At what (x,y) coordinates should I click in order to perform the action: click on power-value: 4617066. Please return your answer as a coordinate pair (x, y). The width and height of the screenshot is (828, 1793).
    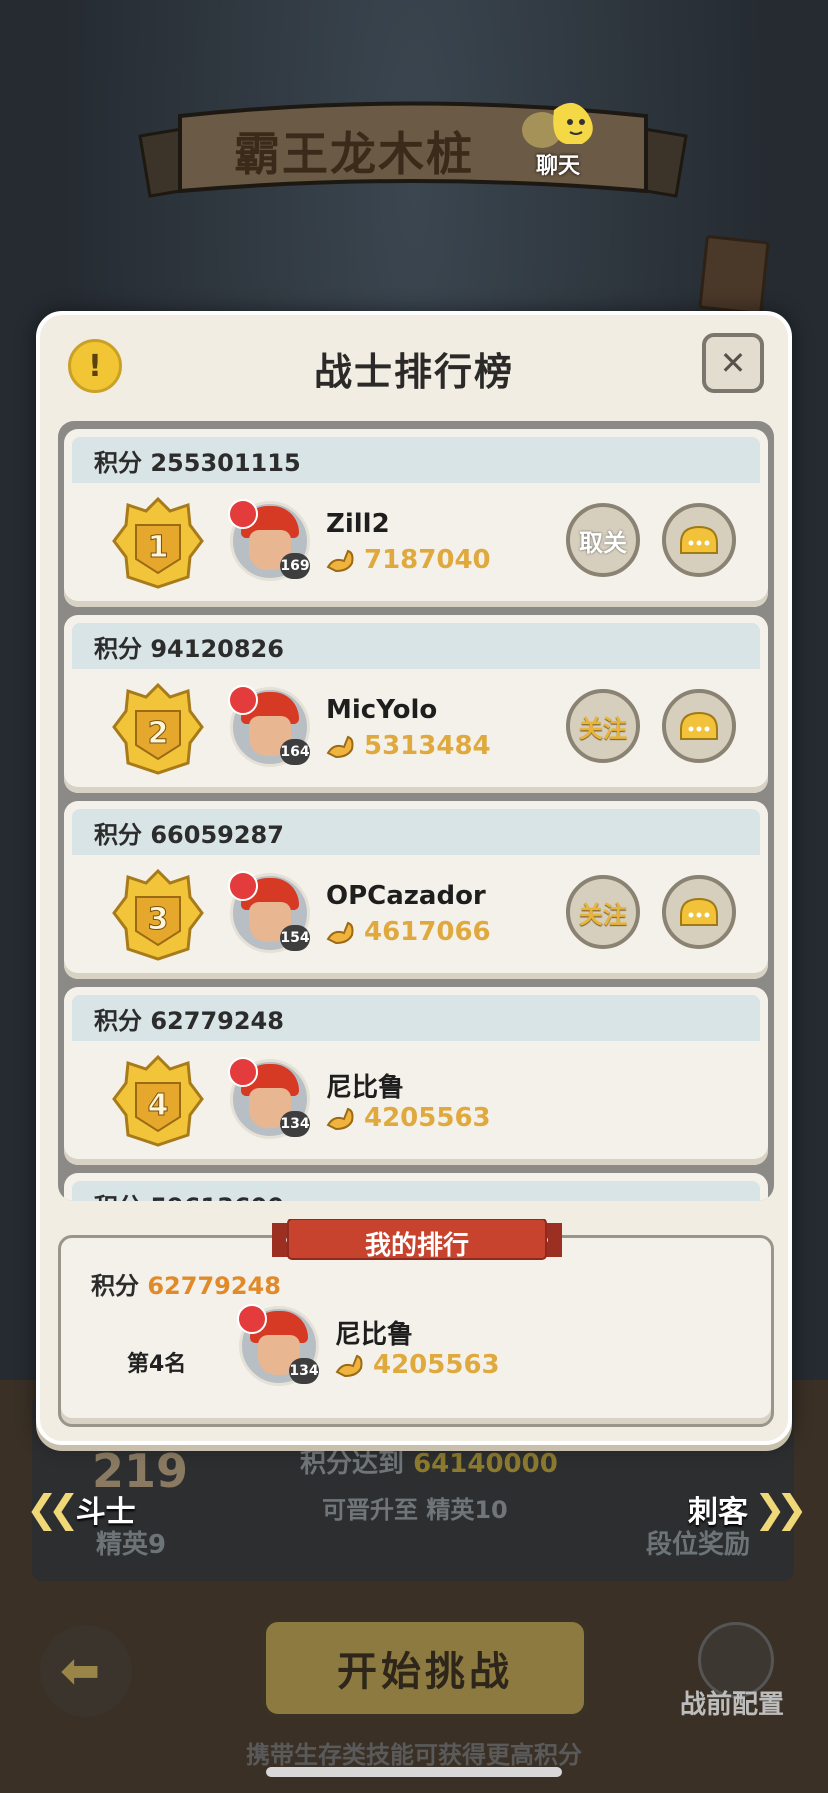
    Looking at the image, I should click on (427, 932).